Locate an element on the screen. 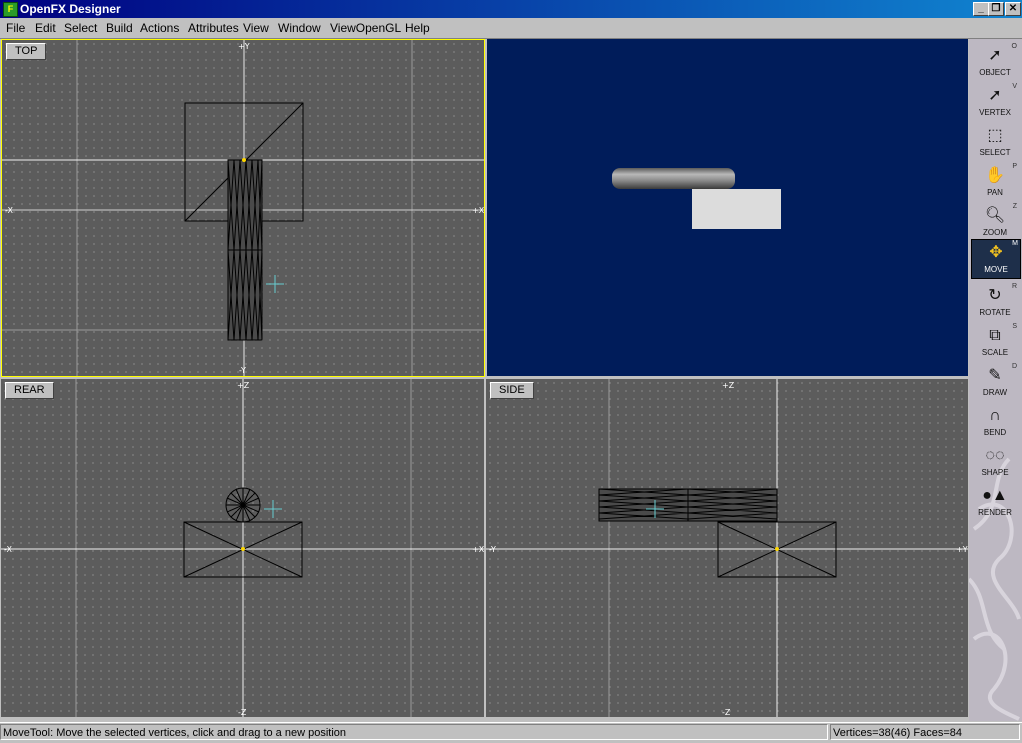 The width and height of the screenshot is (1022, 743). rear-axis-top: +Z is located at coordinates (243, 385).